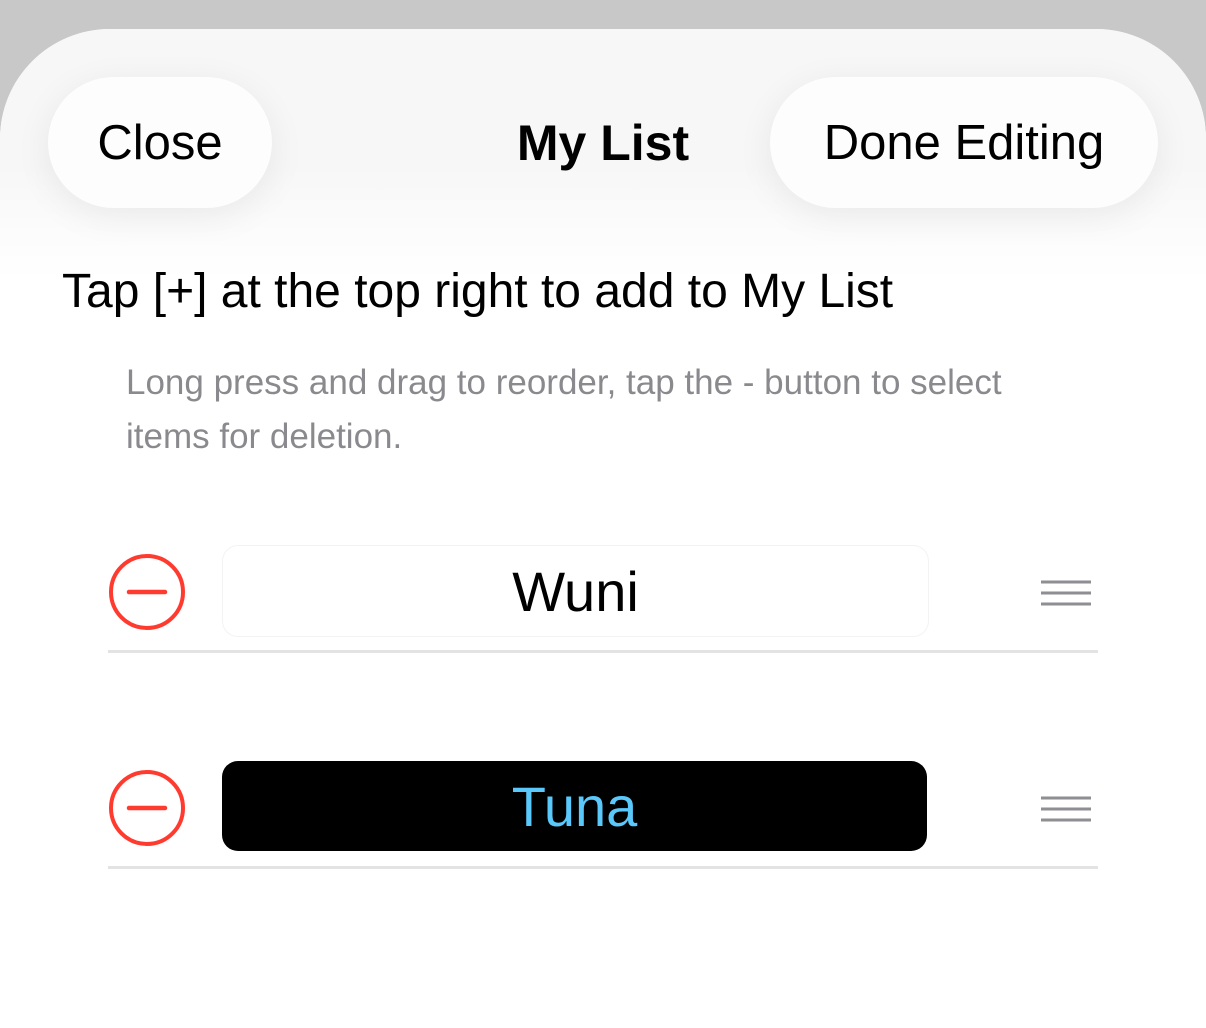 The height and width of the screenshot is (1028, 1206). Describe the element at coordinates (603, 142) in the screenshot. I see `sheet-title: My List` at that location.